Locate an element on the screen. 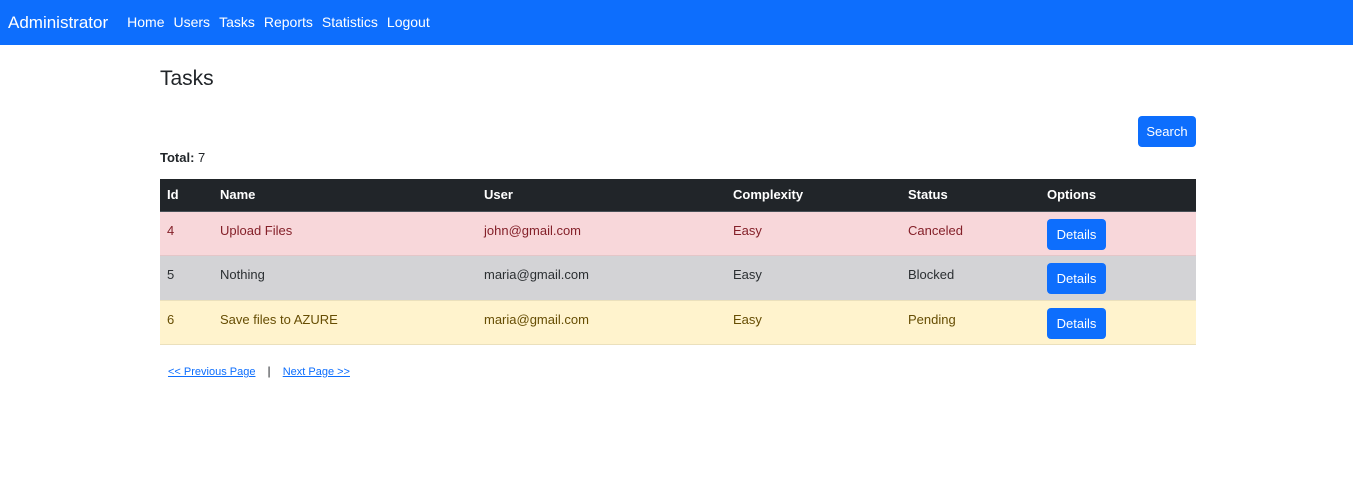 This screenshot has width=1353, height=491. nav-link-home: Home is located at coordinates (145, 22).